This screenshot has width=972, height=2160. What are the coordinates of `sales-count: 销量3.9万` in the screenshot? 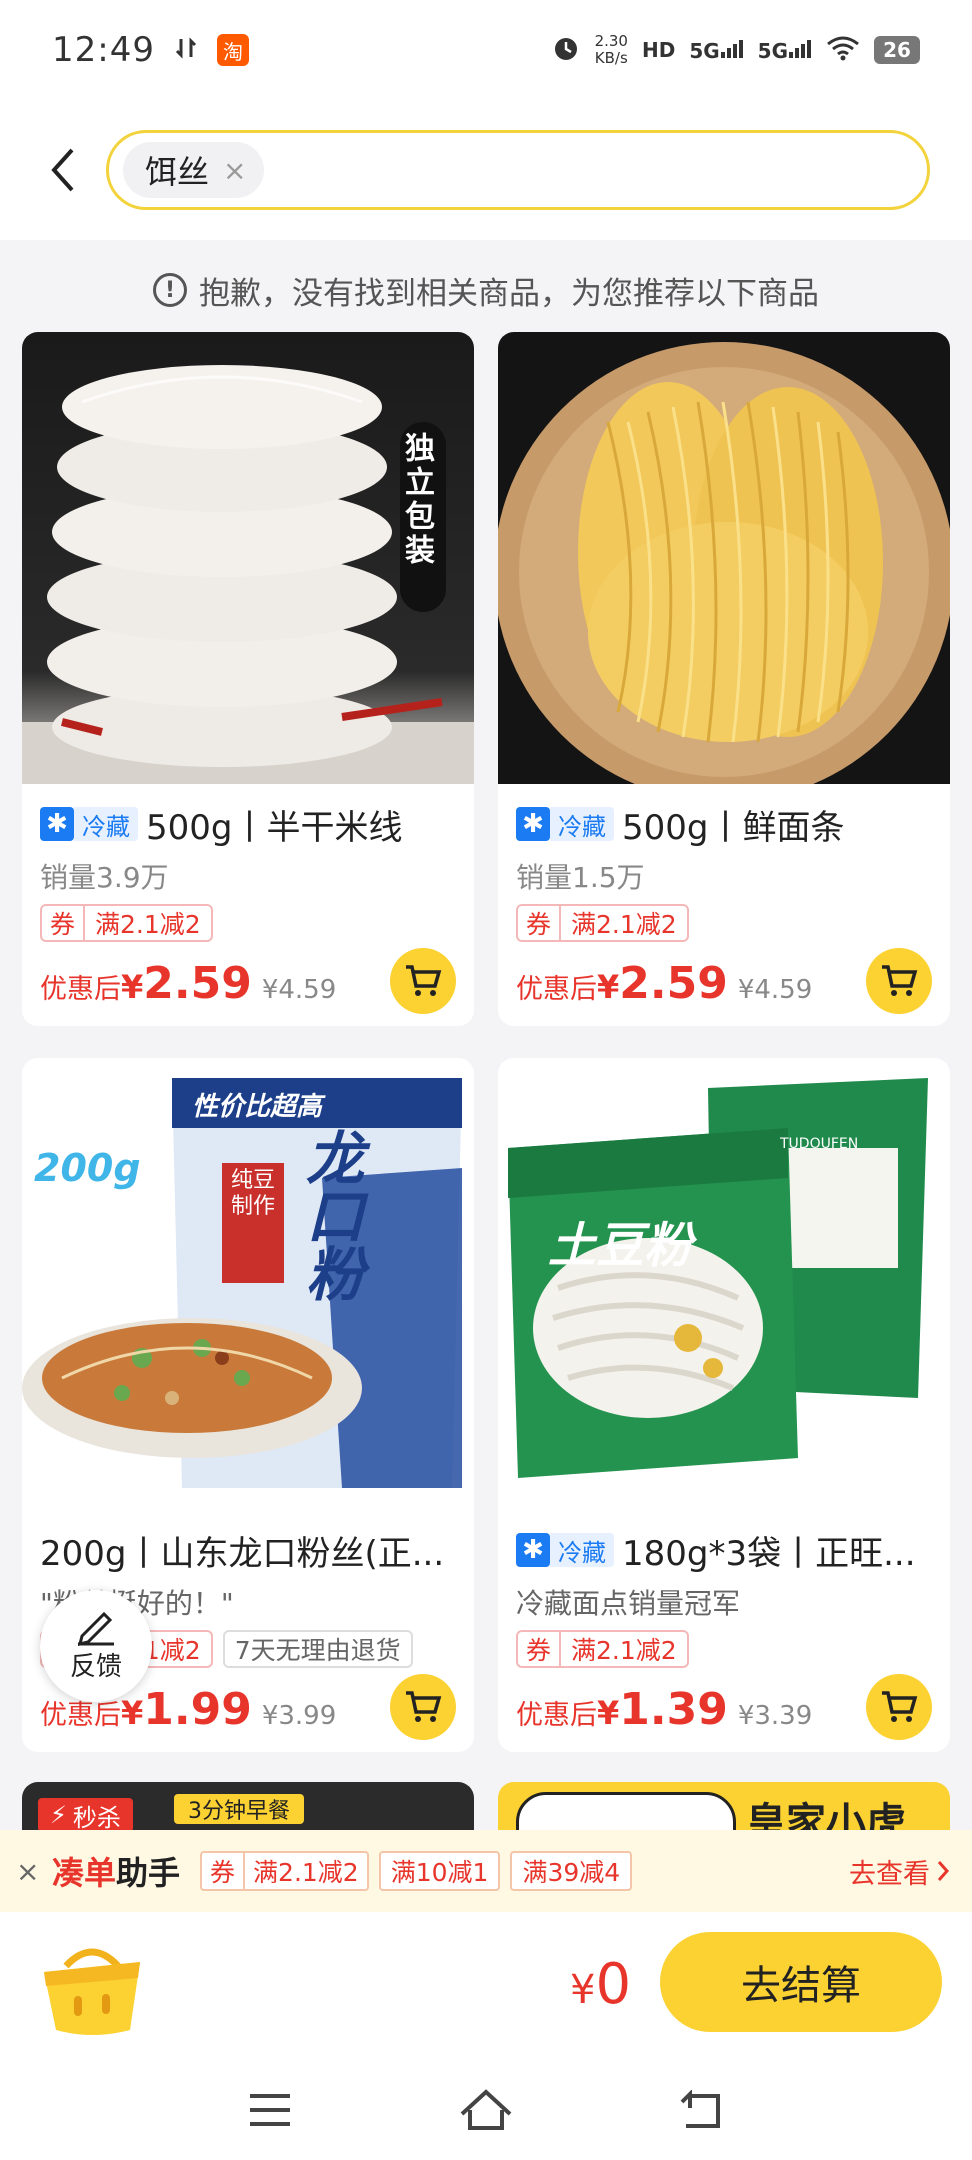 It's located at (104, 877).